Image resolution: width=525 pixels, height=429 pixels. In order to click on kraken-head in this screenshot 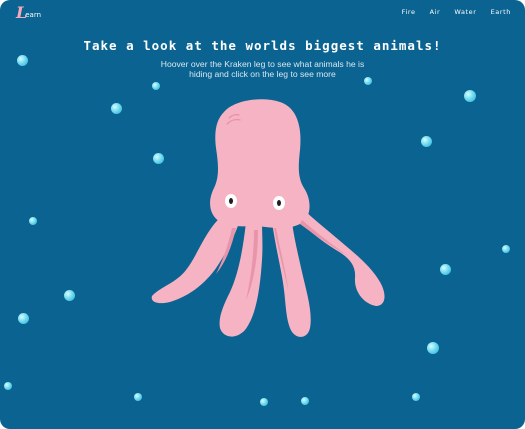, I will do `click(260, 164)`.